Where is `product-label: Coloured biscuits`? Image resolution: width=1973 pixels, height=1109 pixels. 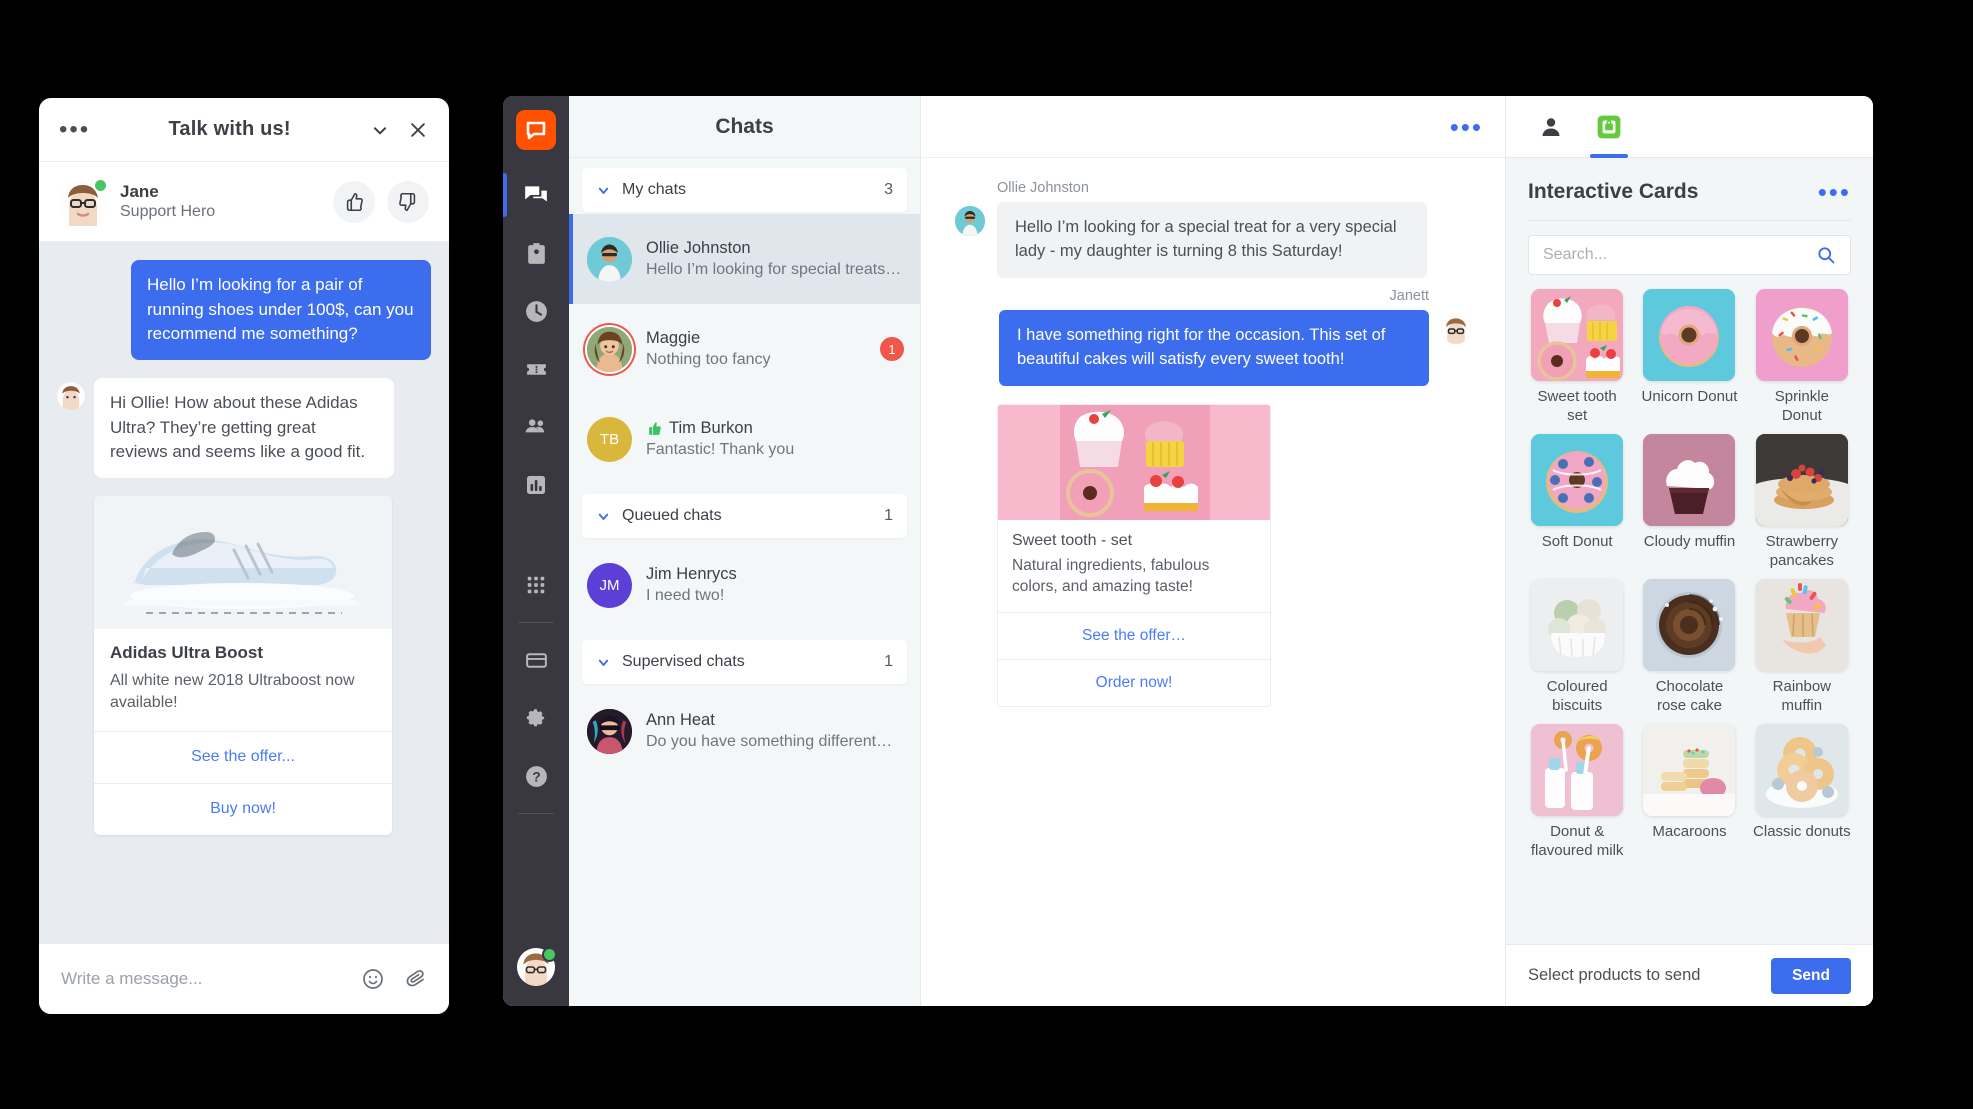
product-label: Coloured biscuits is located at coordinates (1577, 696).